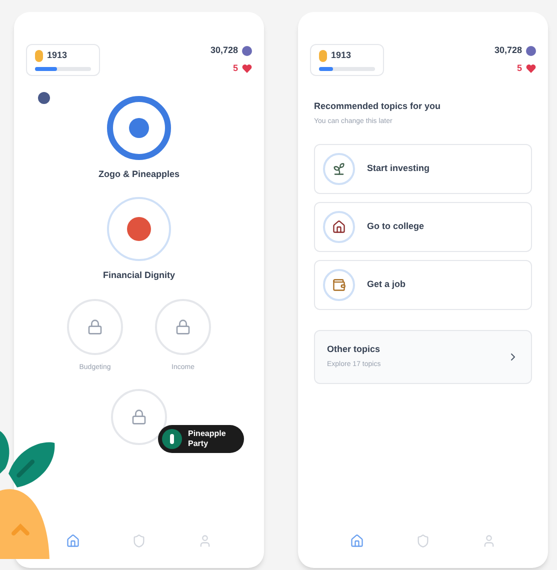  I want to click on badge-icon, so click(44, 98).